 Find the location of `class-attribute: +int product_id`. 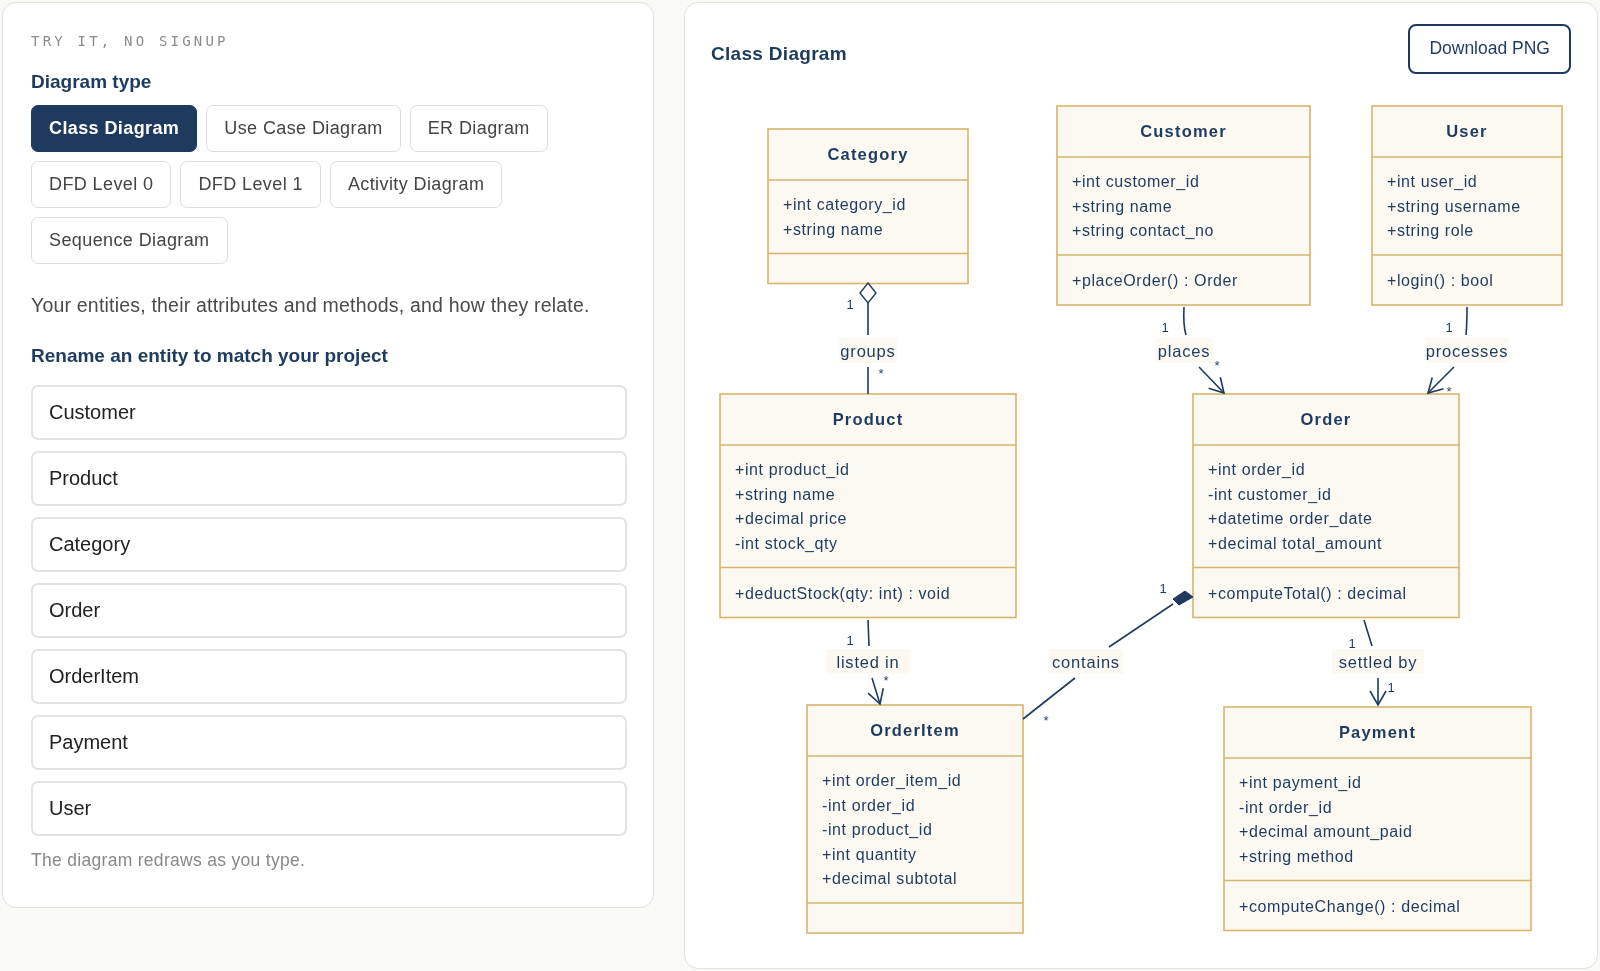

class-attribute: +int product_id is located at coordinates (792, 469).